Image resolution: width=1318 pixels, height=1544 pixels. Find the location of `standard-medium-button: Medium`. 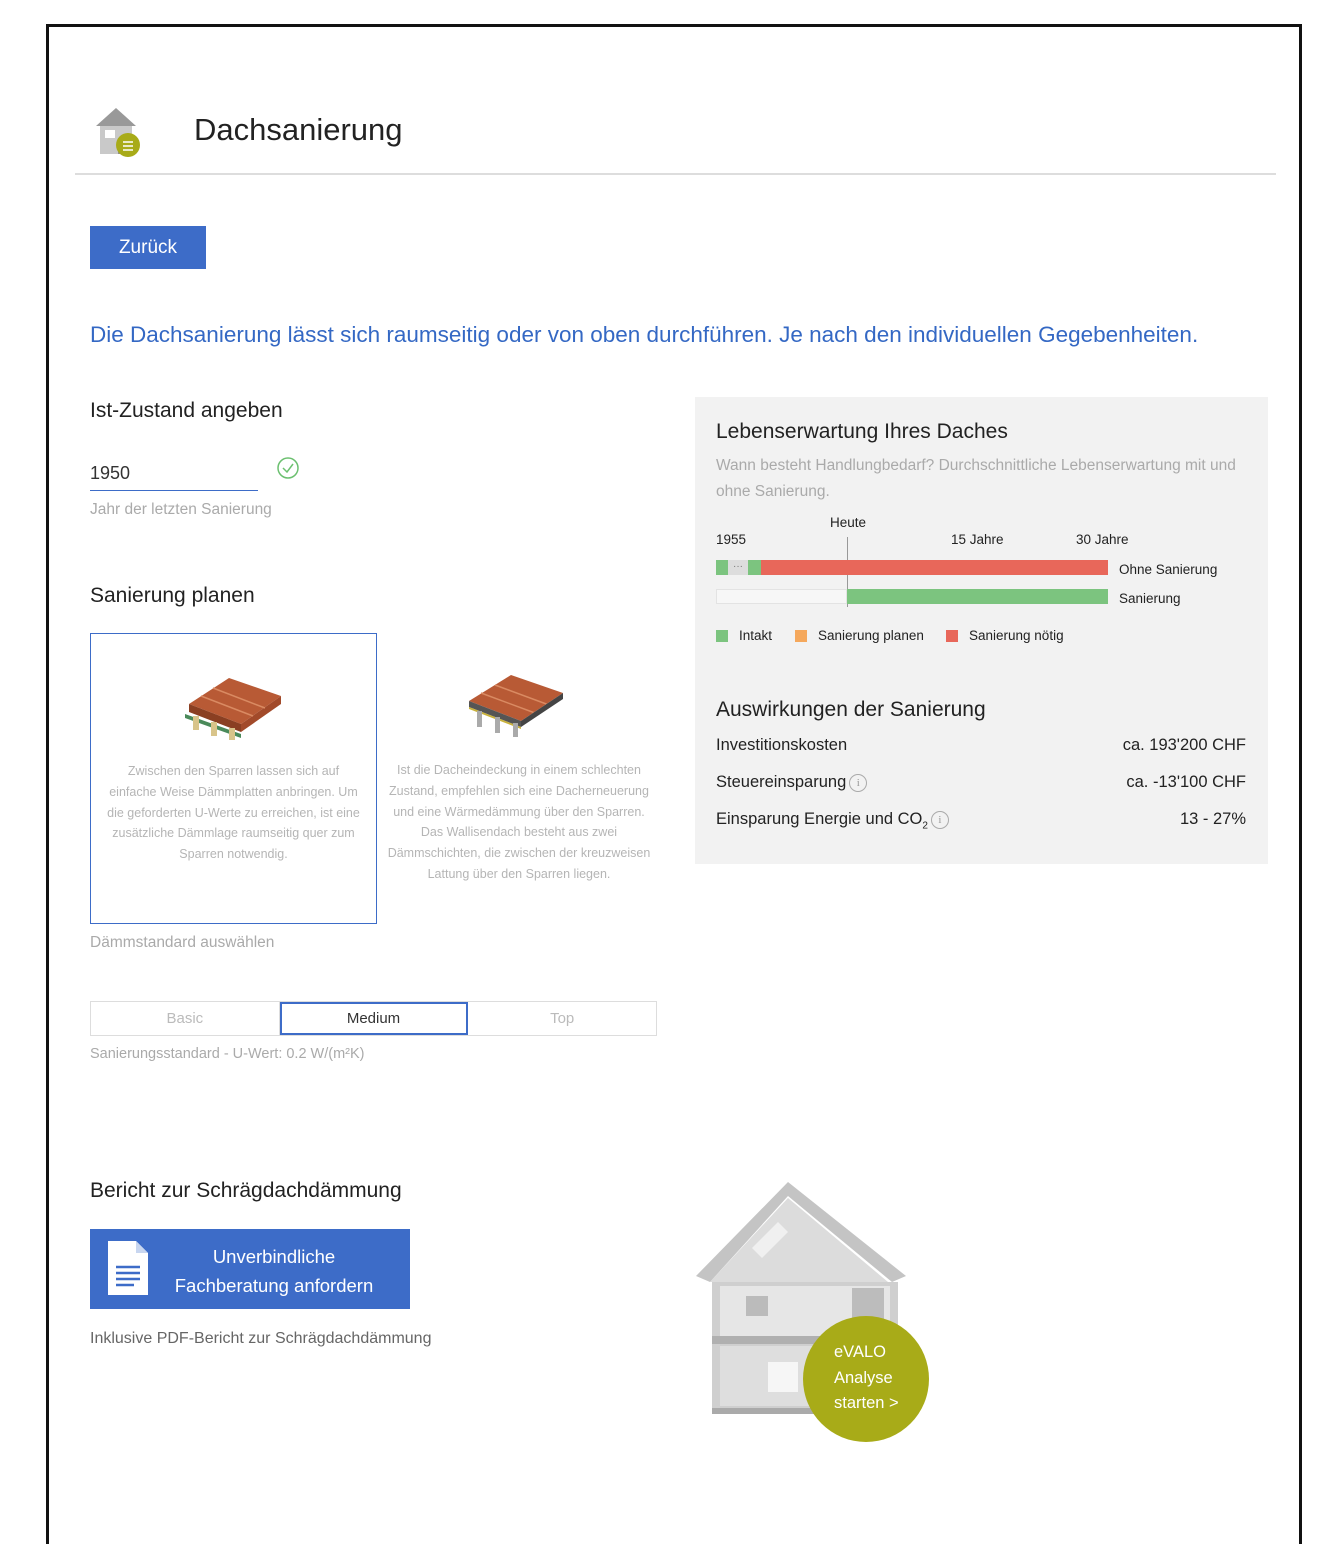

standard-medium-button: Medium is located at coordinates (374, 1018).